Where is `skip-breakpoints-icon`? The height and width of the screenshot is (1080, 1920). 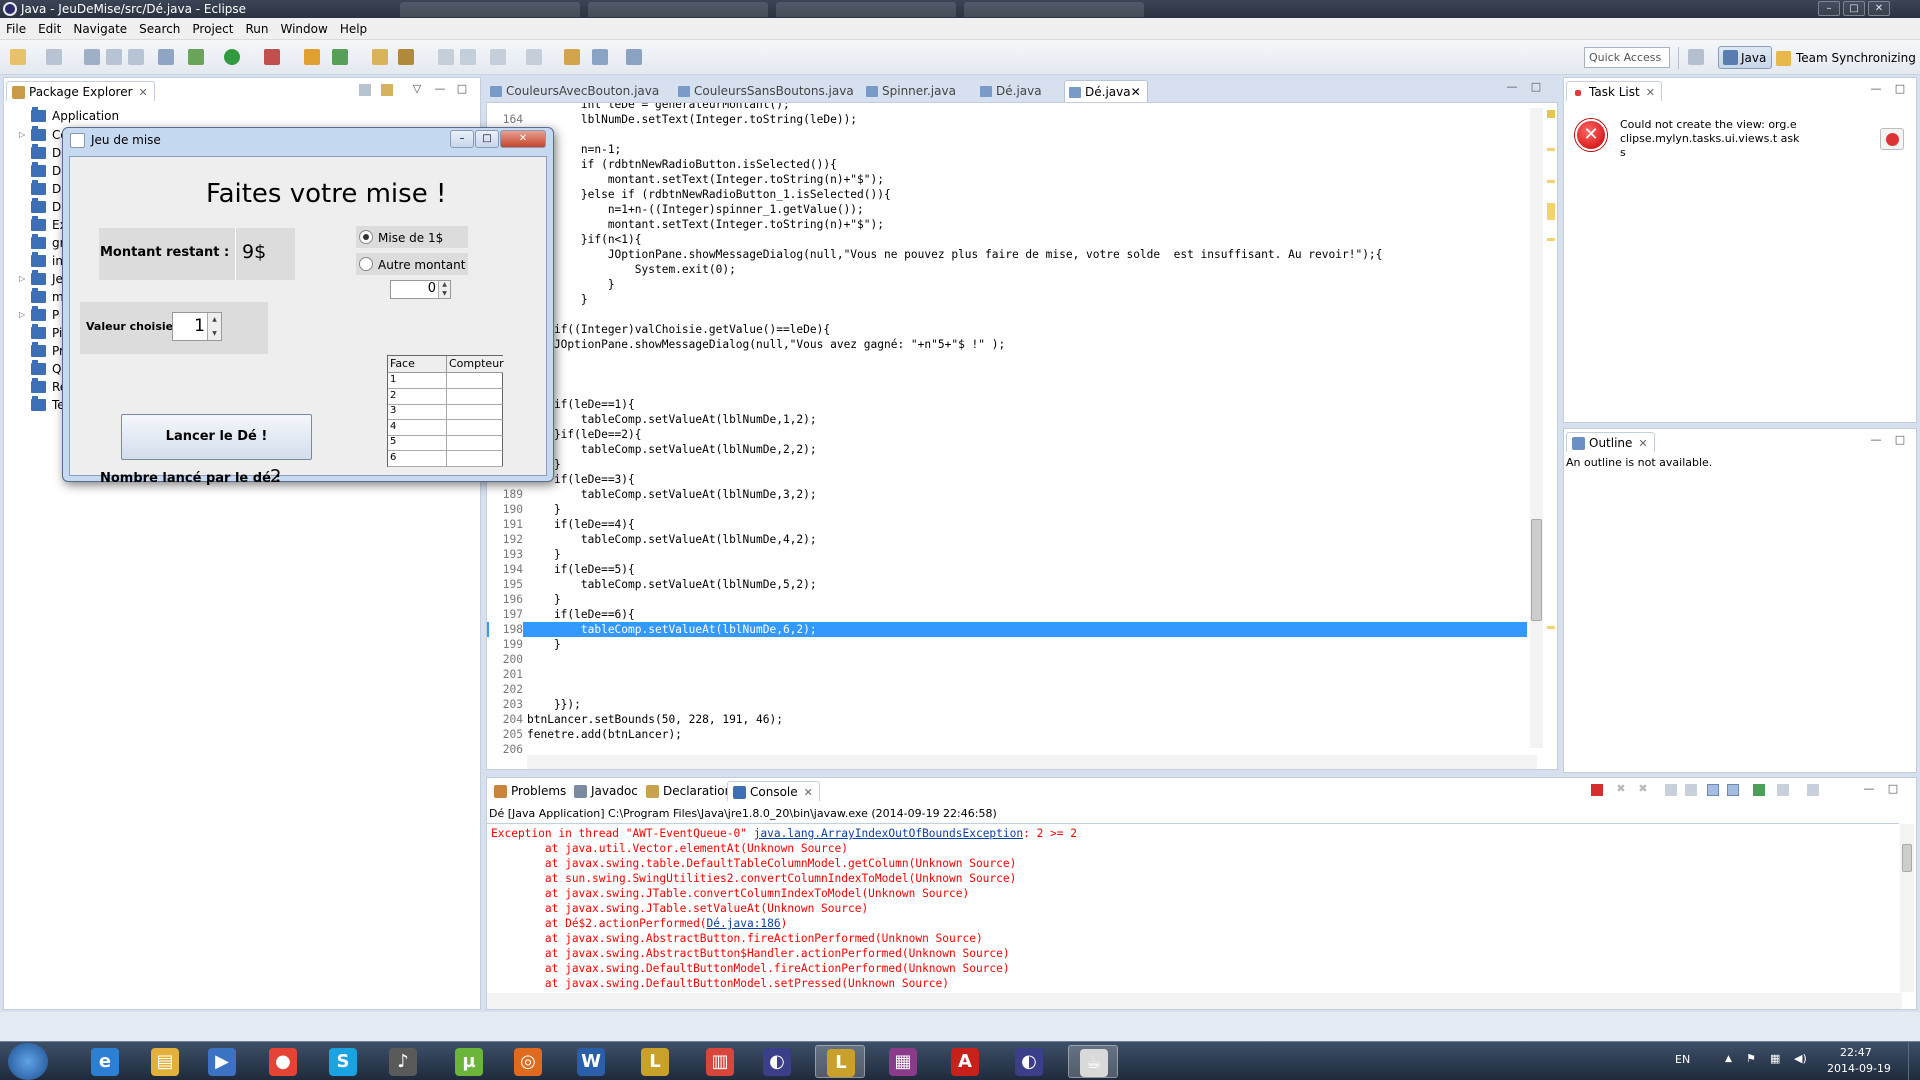
skip-breakpoints-icon is located at coordinates (166, 57).